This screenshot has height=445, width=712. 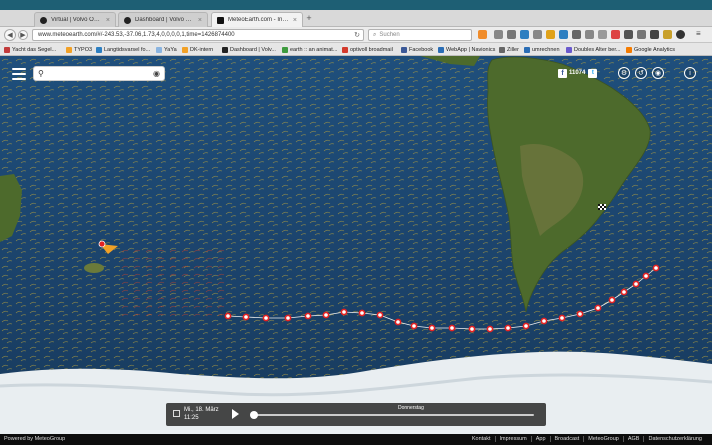 I want to click on back-button: ◀, so click(x=10, y=35).